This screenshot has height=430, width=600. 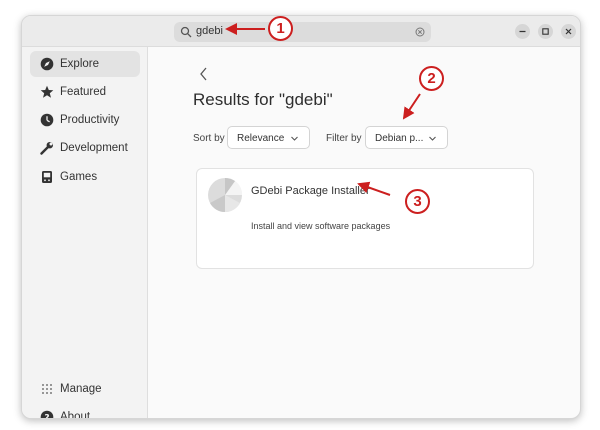 I want to click on page-title: Results for "gdebi", so click(x=263, y=99).